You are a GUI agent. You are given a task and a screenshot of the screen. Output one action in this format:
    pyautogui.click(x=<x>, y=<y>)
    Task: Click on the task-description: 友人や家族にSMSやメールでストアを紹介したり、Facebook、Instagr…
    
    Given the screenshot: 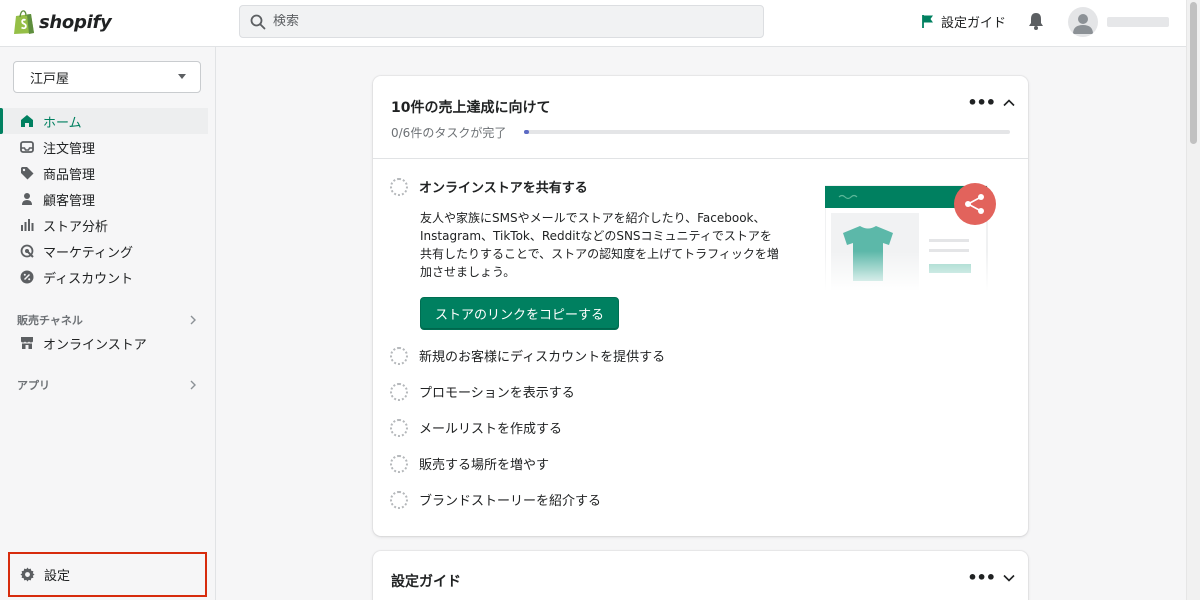 What is the action you would take?
    pyautogui.click(x=599, y=245)
    